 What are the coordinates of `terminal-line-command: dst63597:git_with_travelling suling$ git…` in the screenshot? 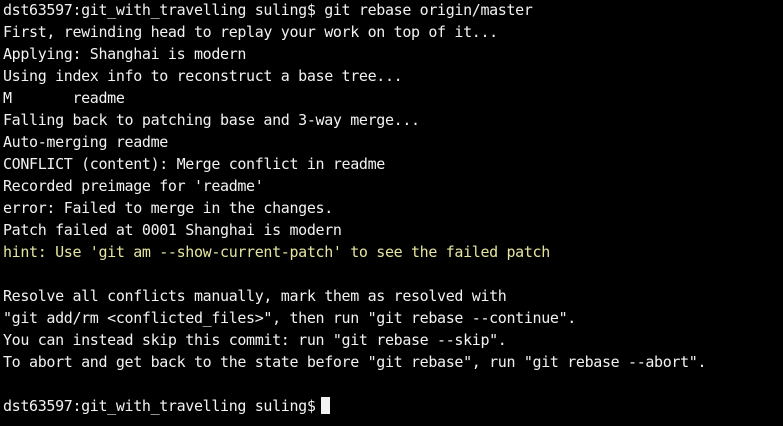 It's located at (268, 10).